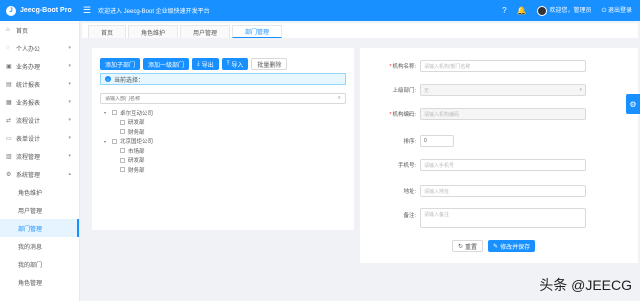  What do you see at coordinates (39, 282) in the screenshot?
I see `sidebar-subitem-role-manage: 角色管理` at bounding box center [39, 282].